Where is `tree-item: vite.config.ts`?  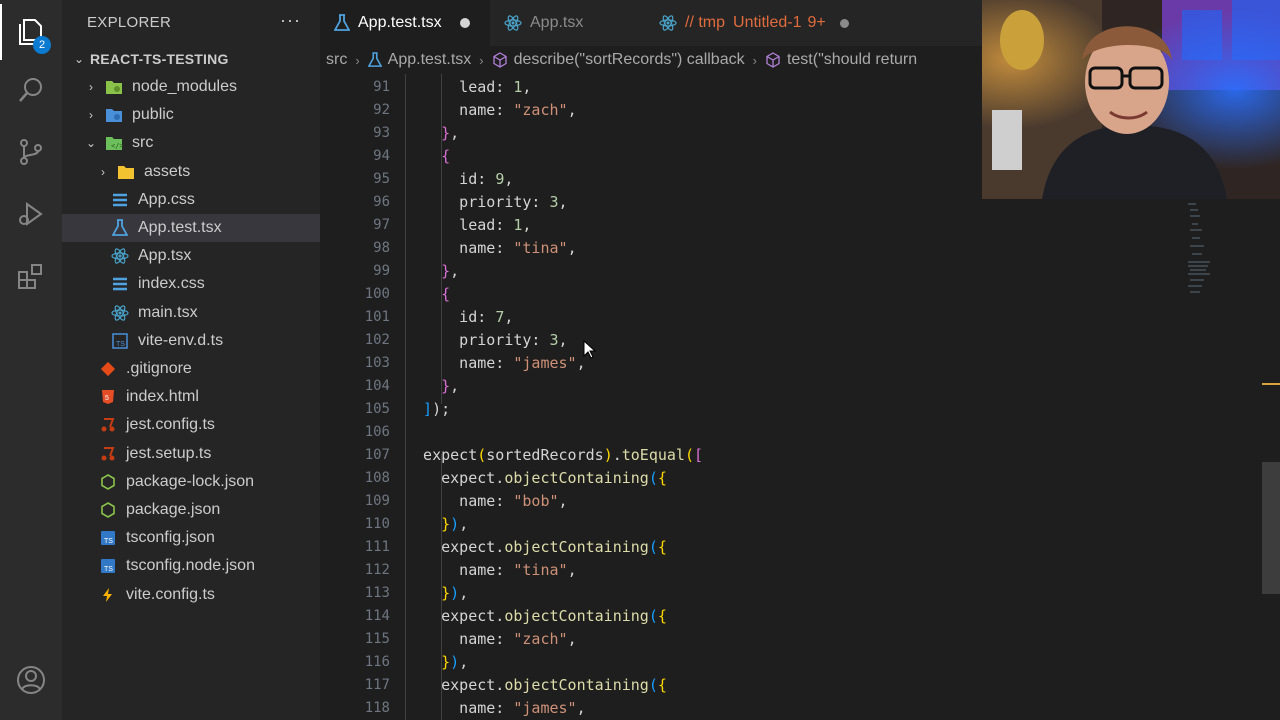 tree-item: vite.config.ts is located at coordinates (191, 595).